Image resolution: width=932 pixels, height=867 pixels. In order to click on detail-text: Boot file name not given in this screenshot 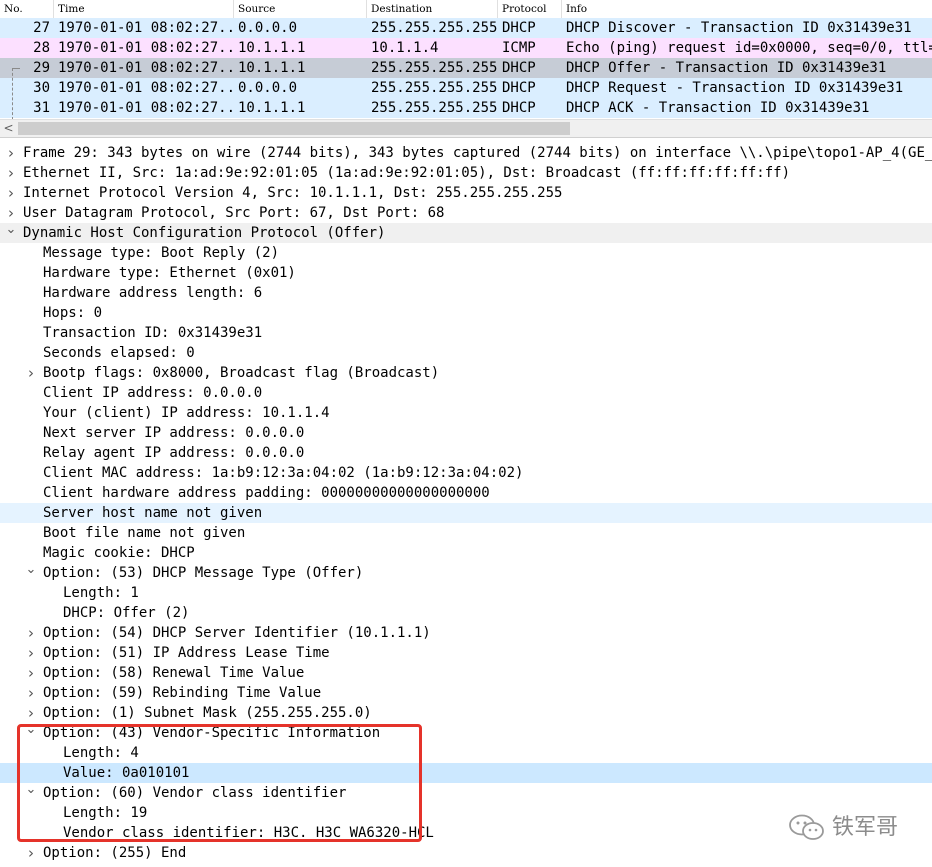, I will do `click(144, 533)`.